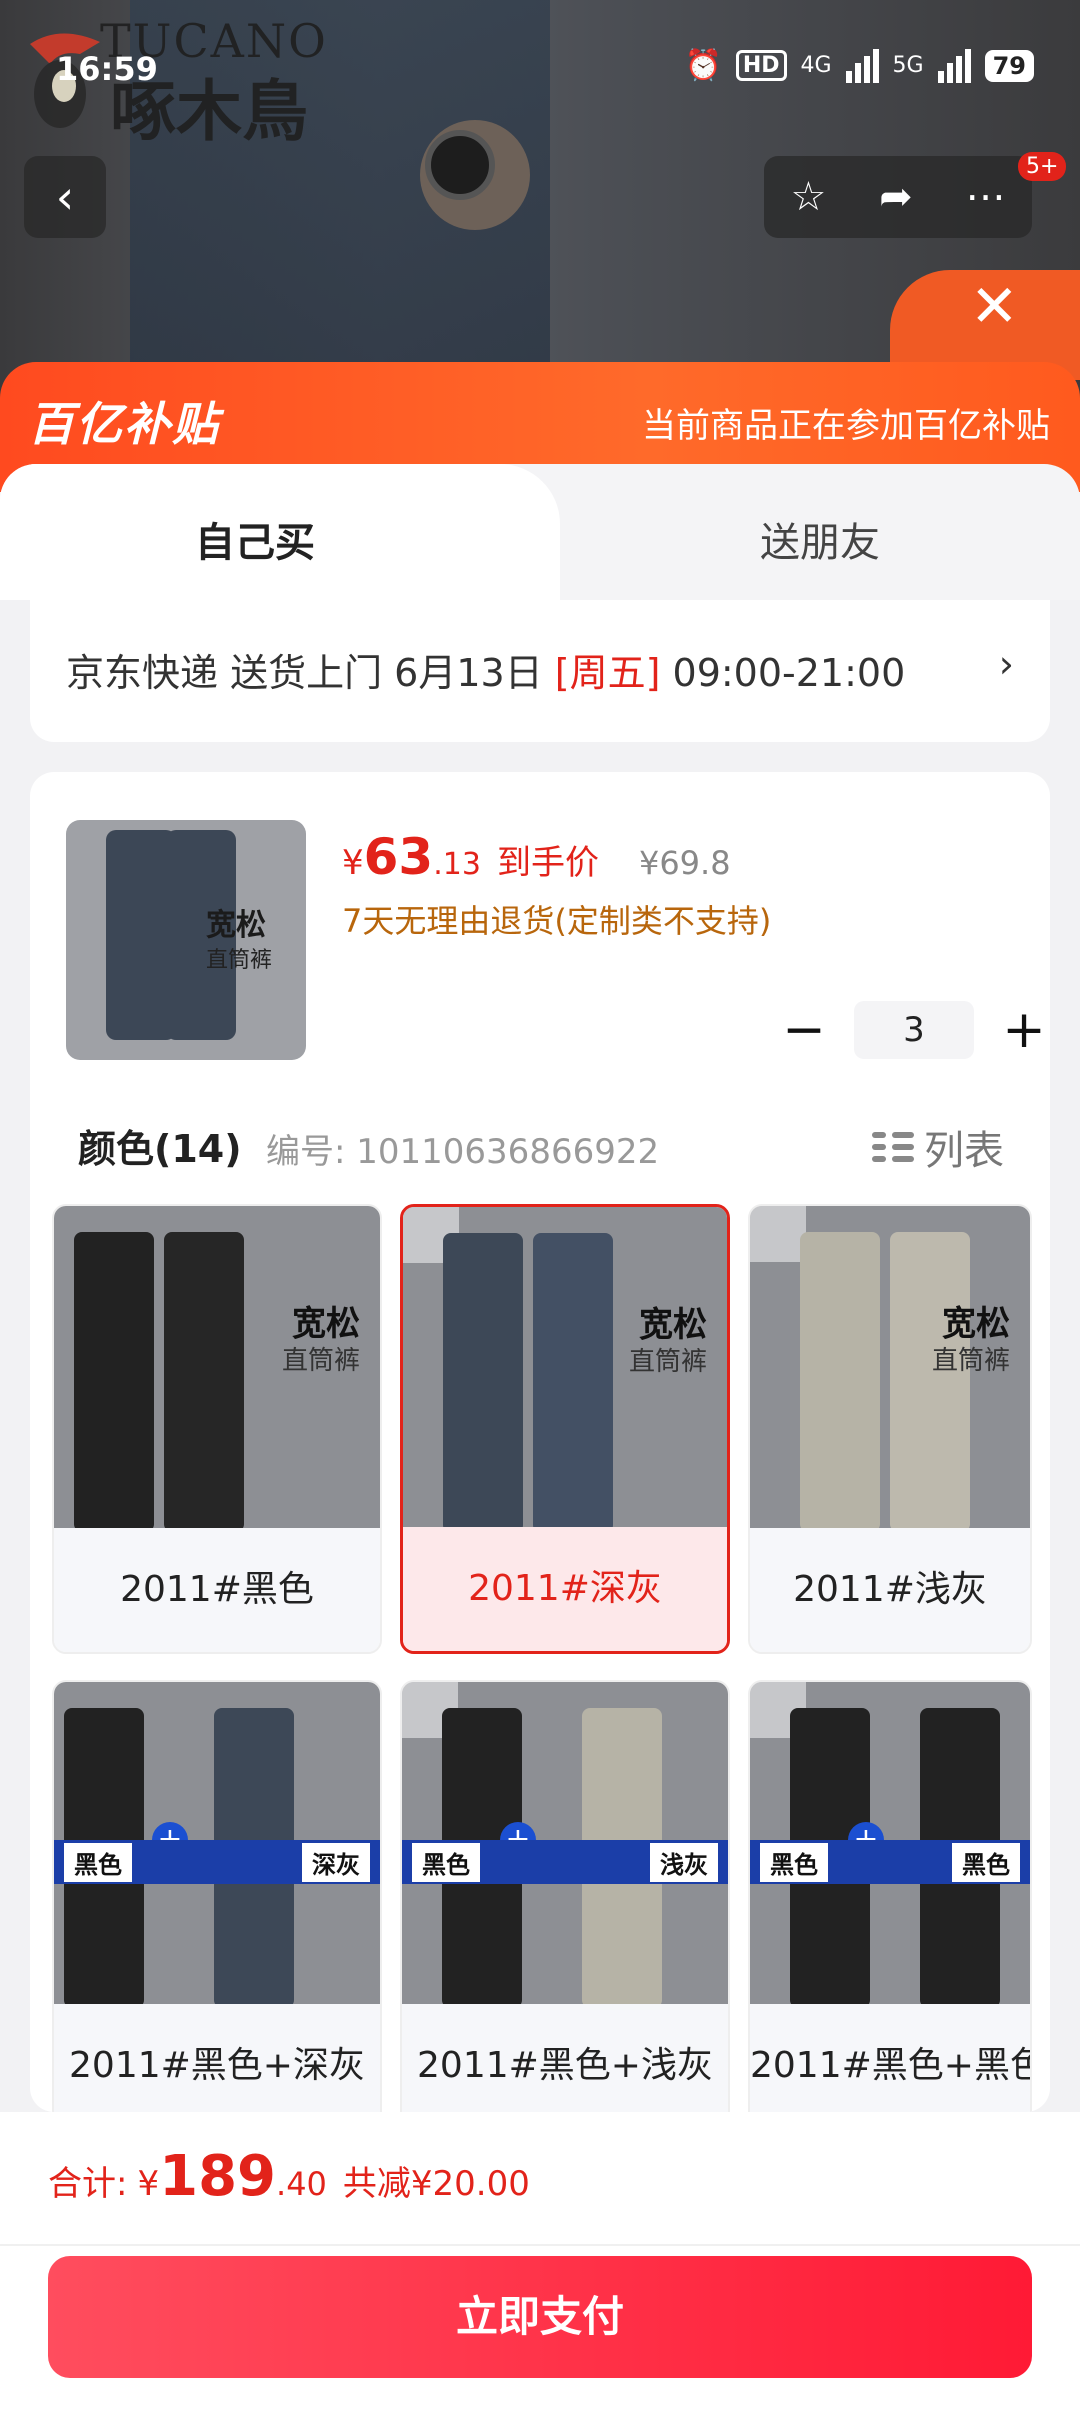  What do you see at coordinates (547, 863) in the screenshot?
I see `price-tag: 到手价` at bounding box center [547, 863].